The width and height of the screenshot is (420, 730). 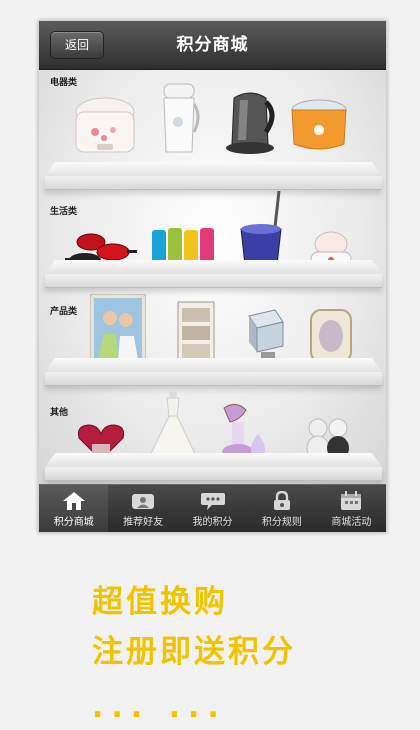 What do you see at coordinates (173, 425) in the screenshot?
I see `product-wedding-dress` at bounding box center [173, 425].